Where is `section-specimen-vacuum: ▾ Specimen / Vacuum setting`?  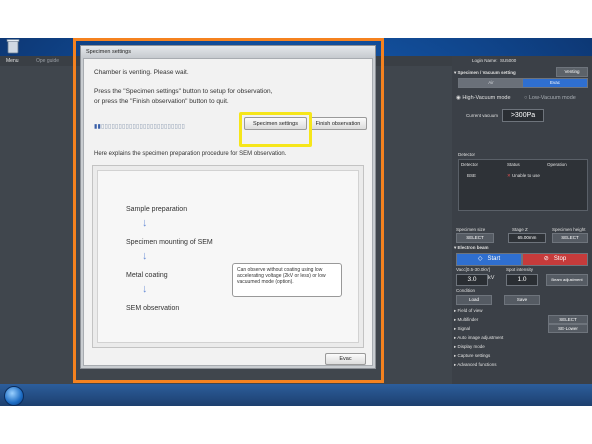 section-specimen-vacuum: ▾ Specimen / Vacuum setting is located at coordinates (485, 73).